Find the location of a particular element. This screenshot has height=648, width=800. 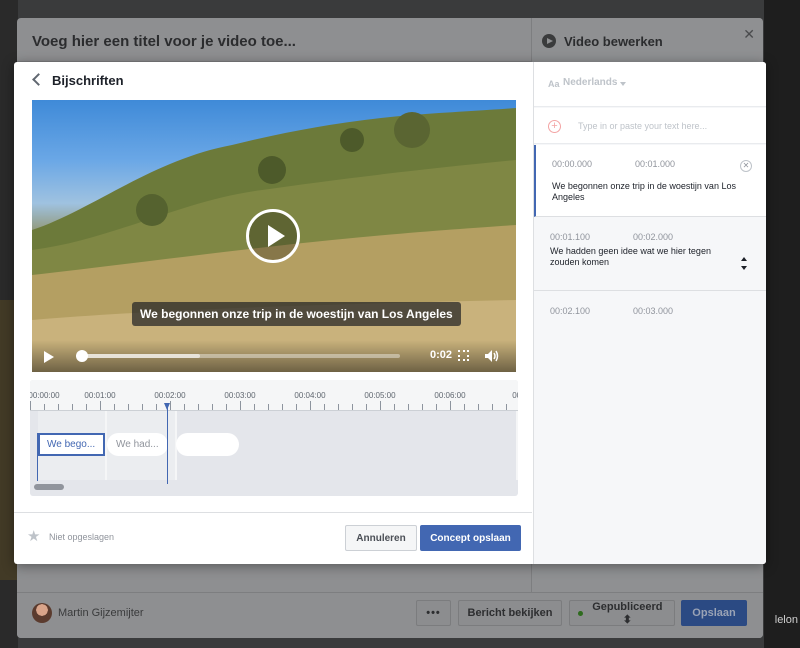

volume-icon is located at coordinates (492, 356).